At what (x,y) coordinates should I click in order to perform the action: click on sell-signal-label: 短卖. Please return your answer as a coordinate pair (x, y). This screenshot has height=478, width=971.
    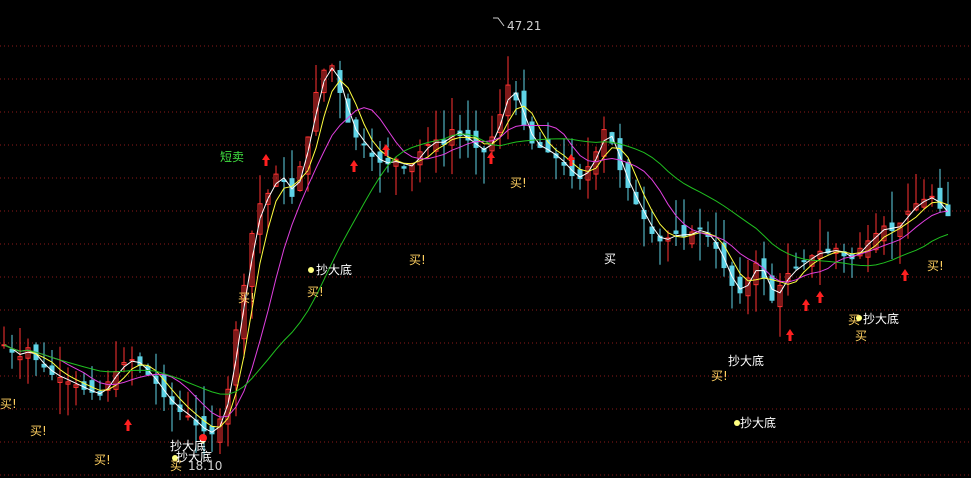
    Looking at the image, I should click on (232, 157).